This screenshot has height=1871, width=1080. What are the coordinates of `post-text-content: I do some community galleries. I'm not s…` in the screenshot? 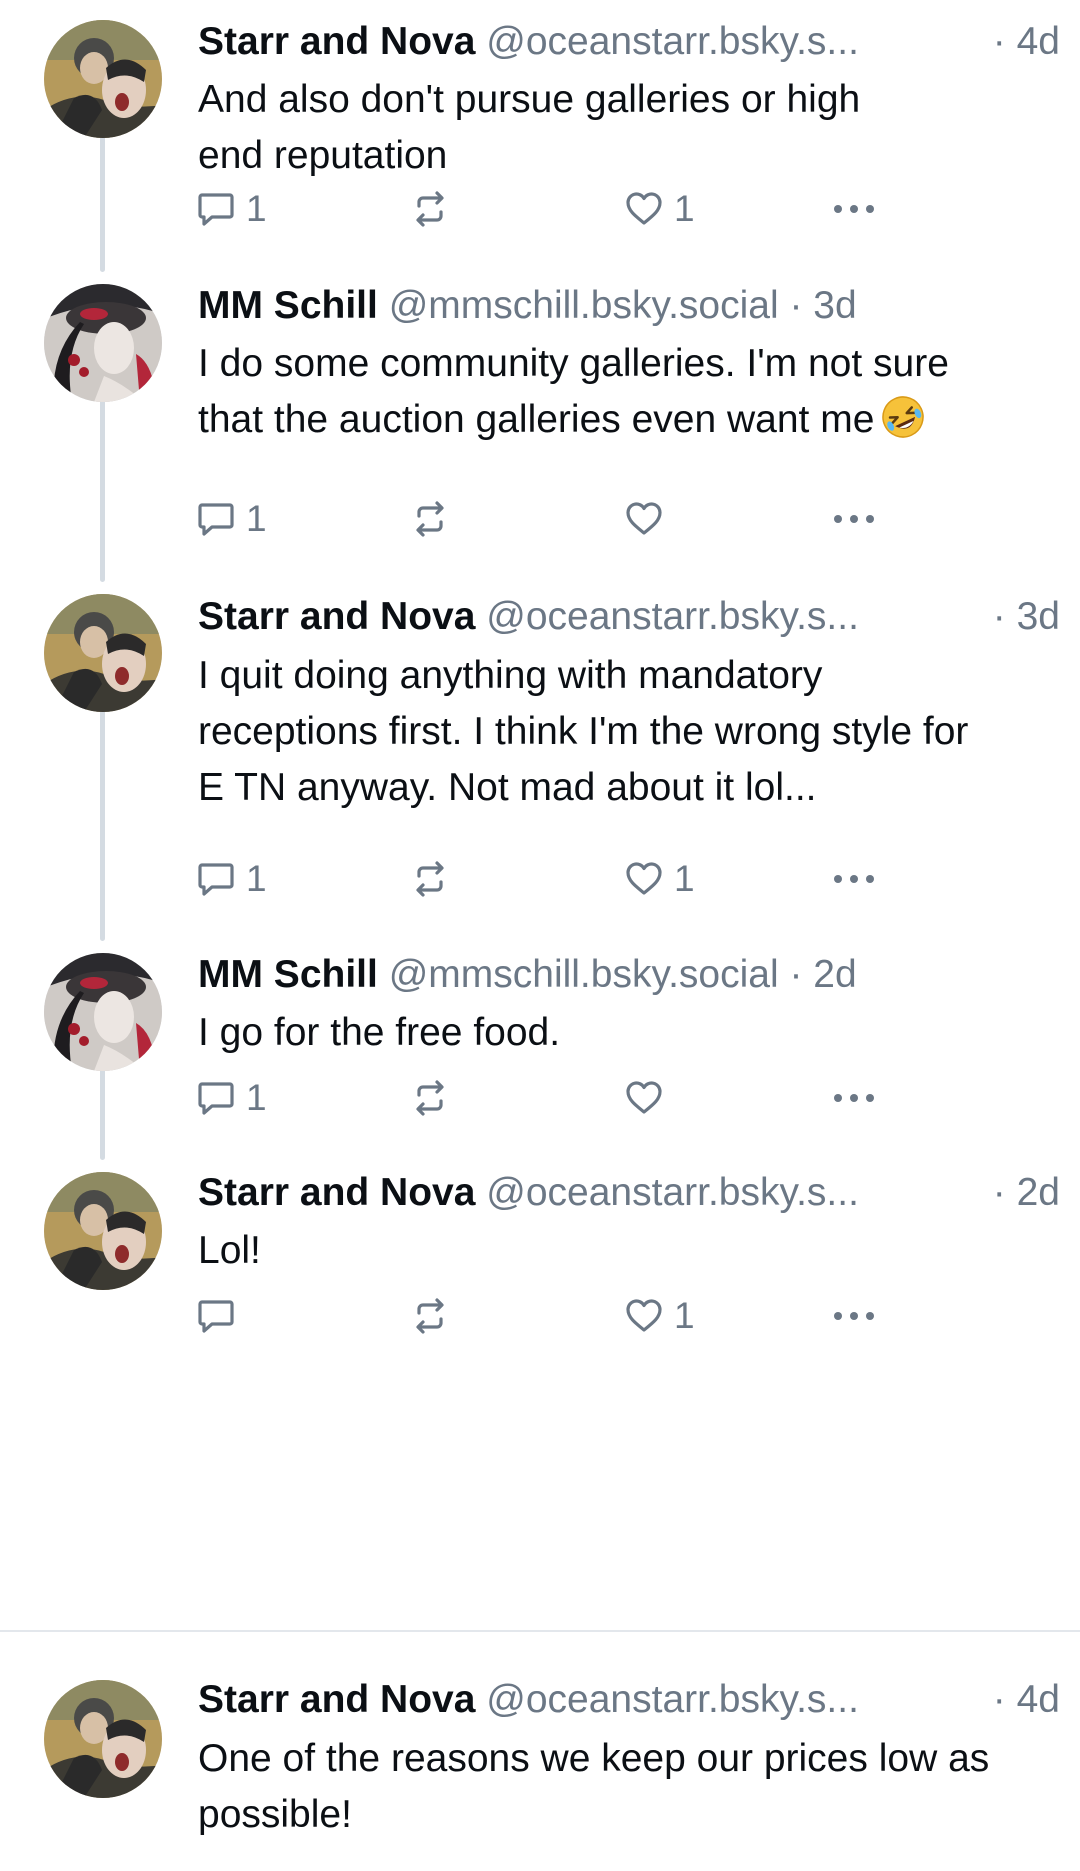 It's located at (573, 391).